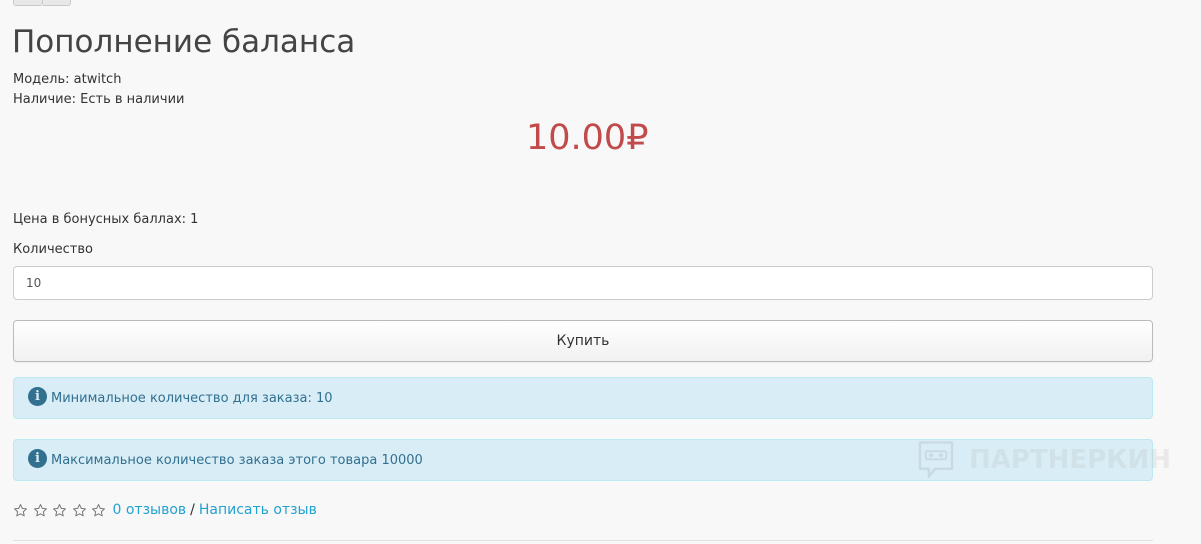 This screenshot has width=1201, height=544. Describe the element at coordinates (583, 540) in the screenshot. I see `divider` at that location.